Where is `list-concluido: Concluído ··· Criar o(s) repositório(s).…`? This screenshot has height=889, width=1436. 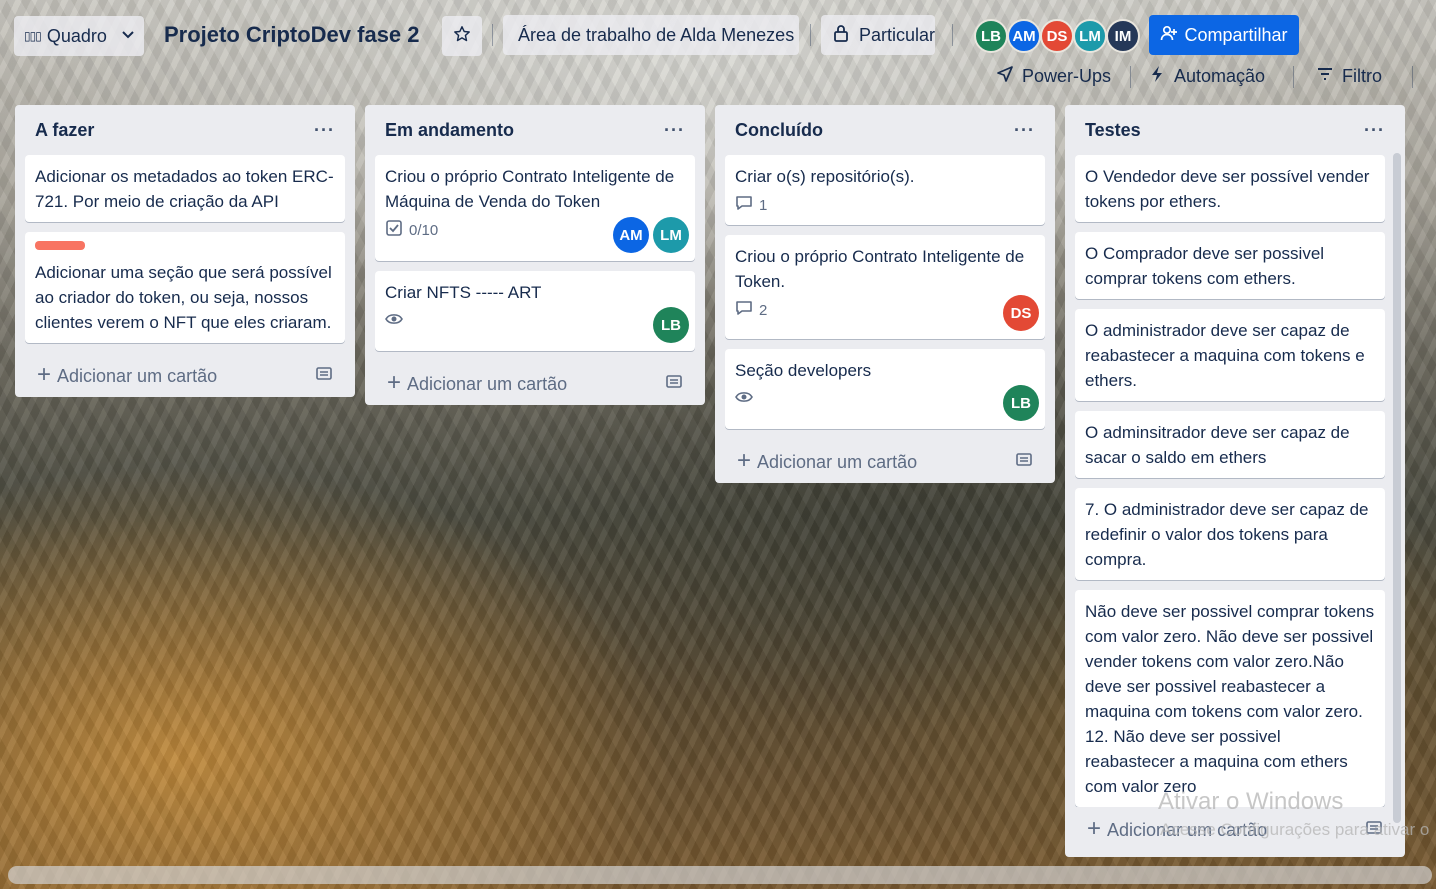
list-concluido: Concluído ··· Criar o(s) repositório(s).… is located at coordinates (885, 294).